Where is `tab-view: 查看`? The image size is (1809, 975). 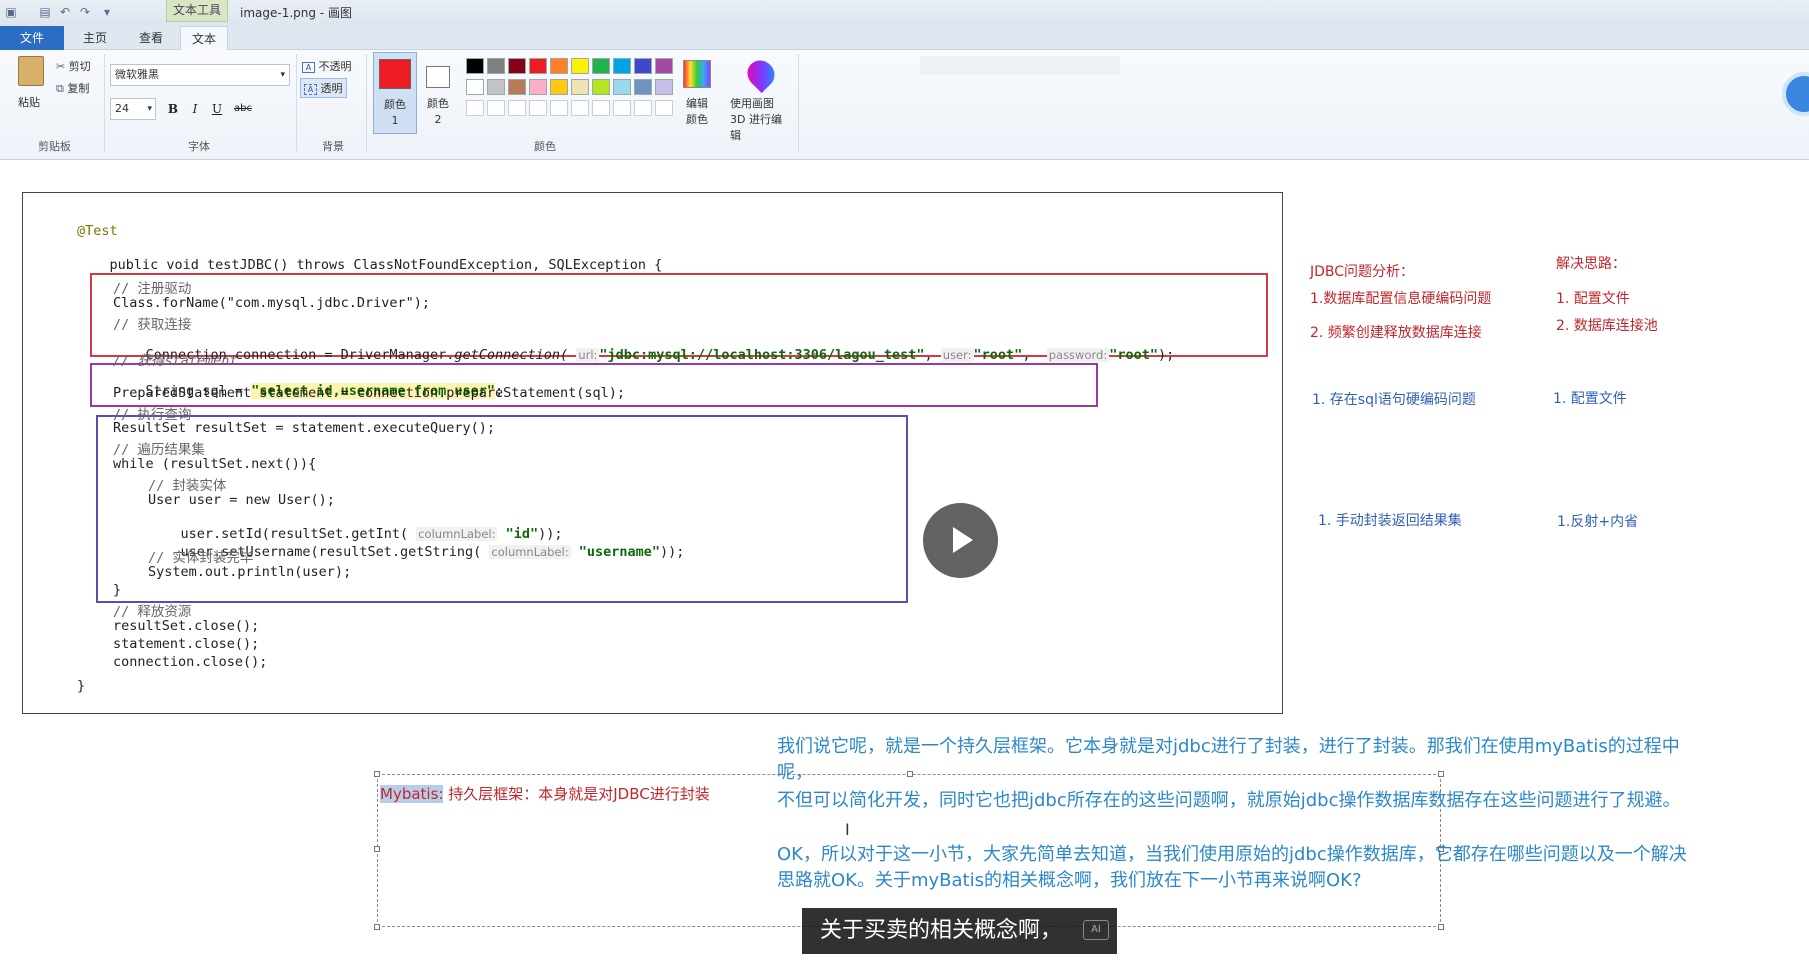
tab-view: 查看 is located at coordinates (151, 38).